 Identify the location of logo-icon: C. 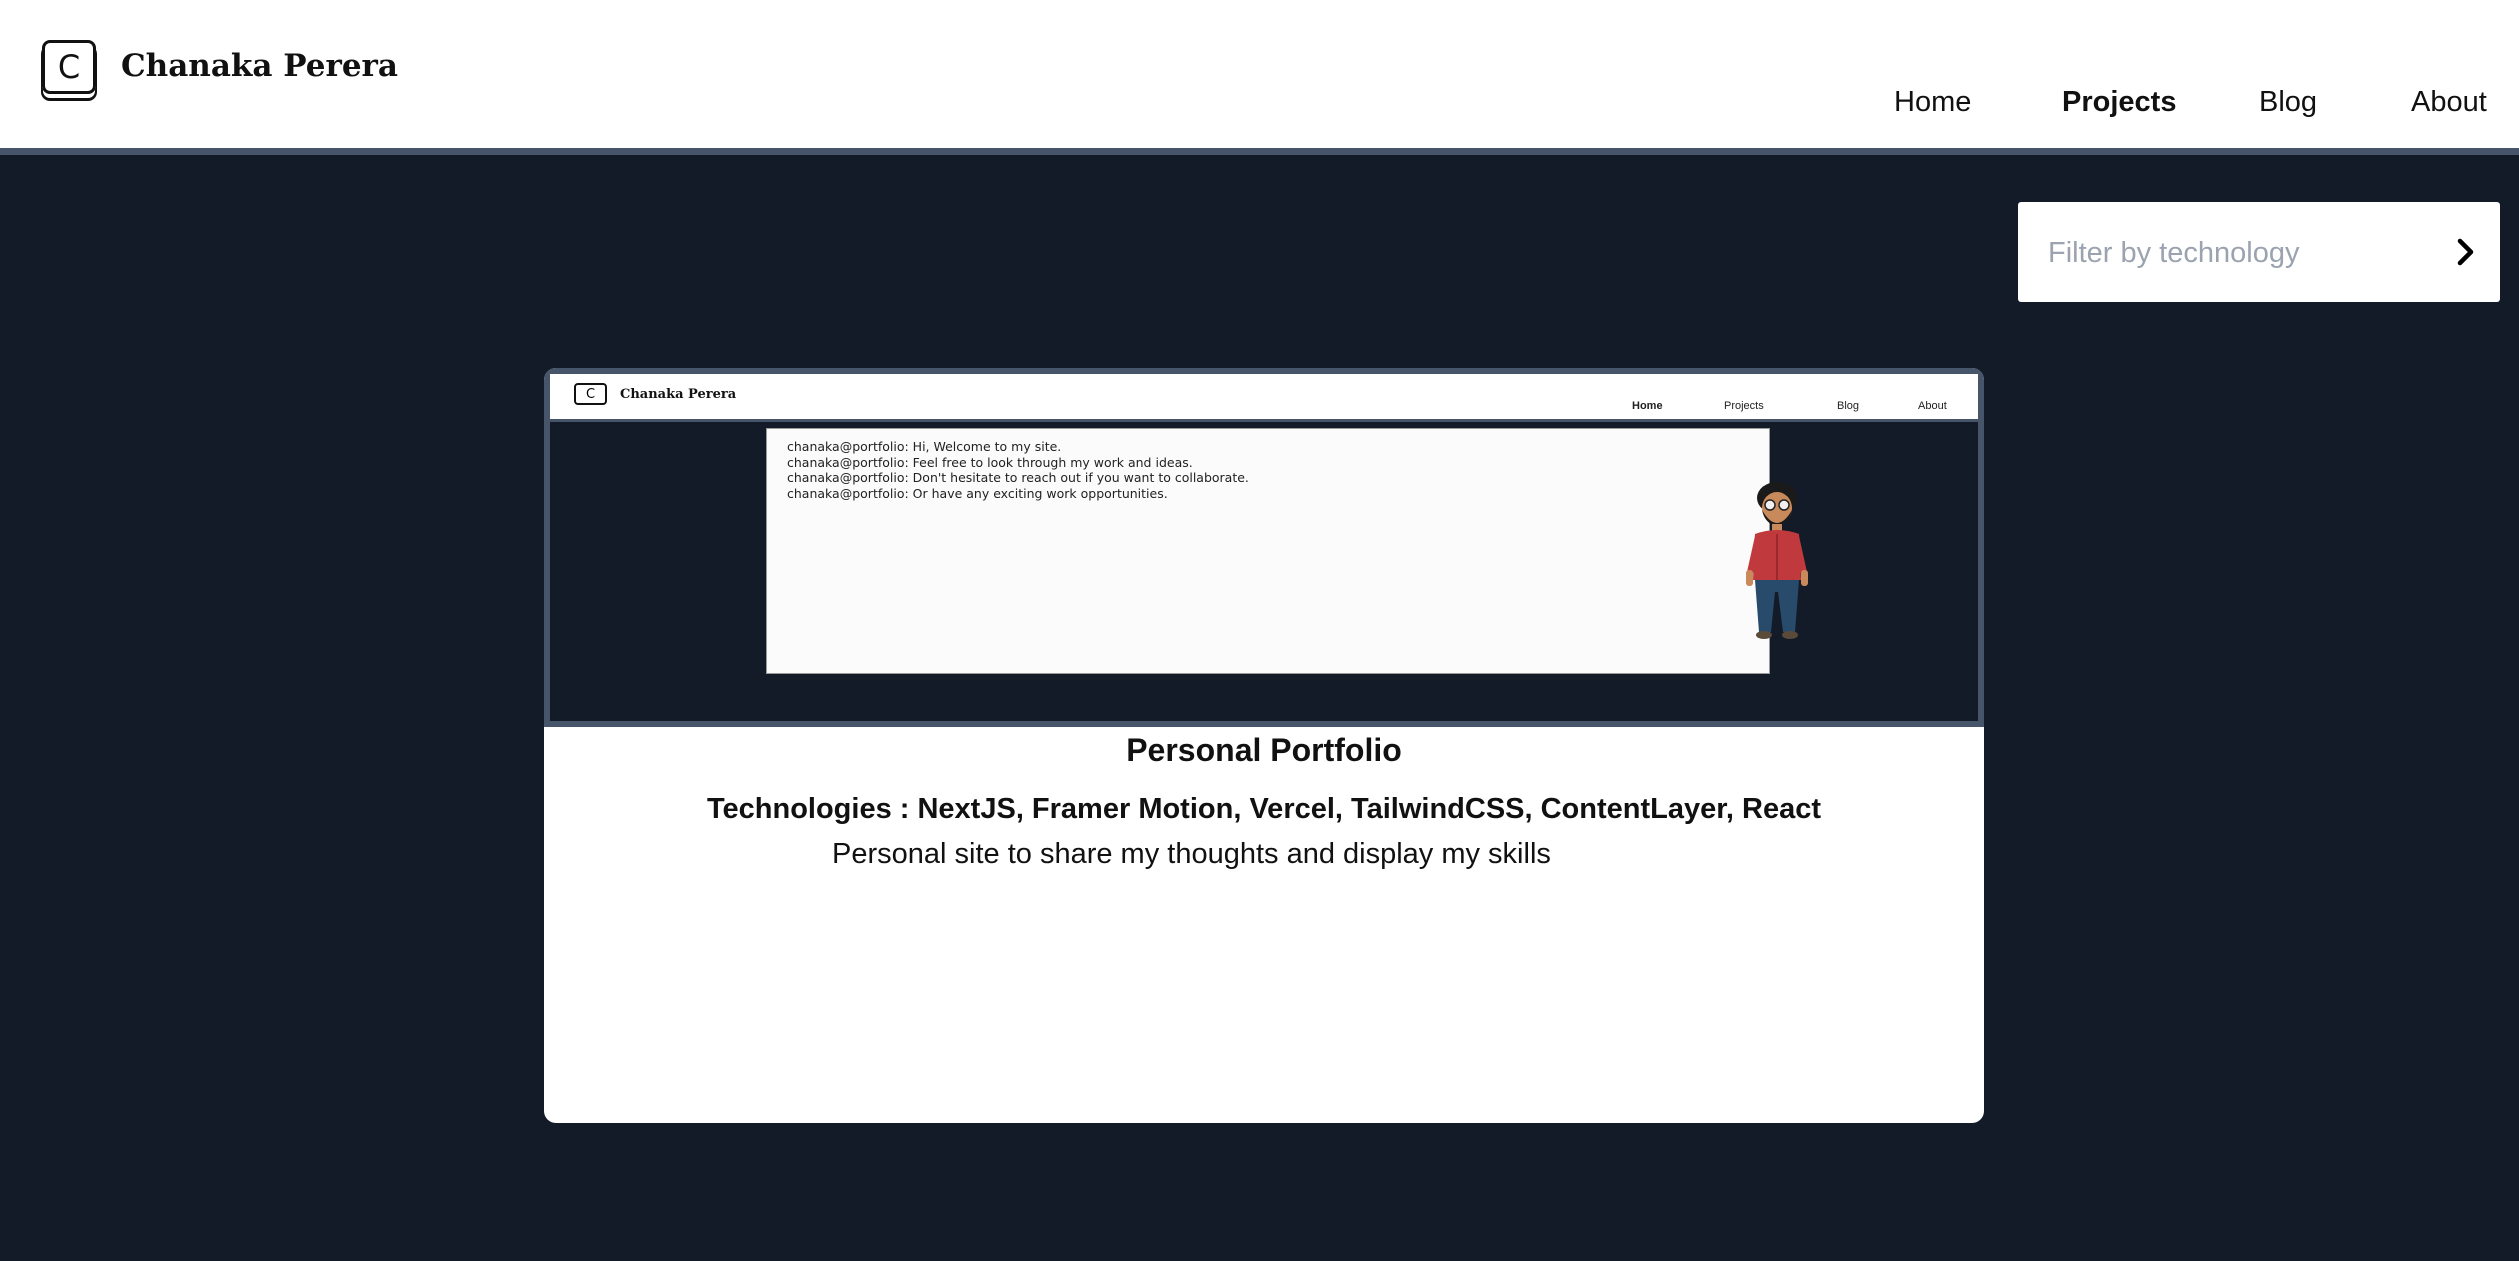
(69, 67).